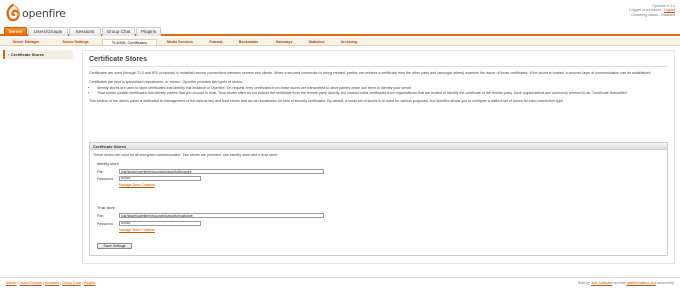 Image resolution: width=680 pixels, height=288 pixels. I want to click on trust-password-input: ••••••••, so click(160, 223).